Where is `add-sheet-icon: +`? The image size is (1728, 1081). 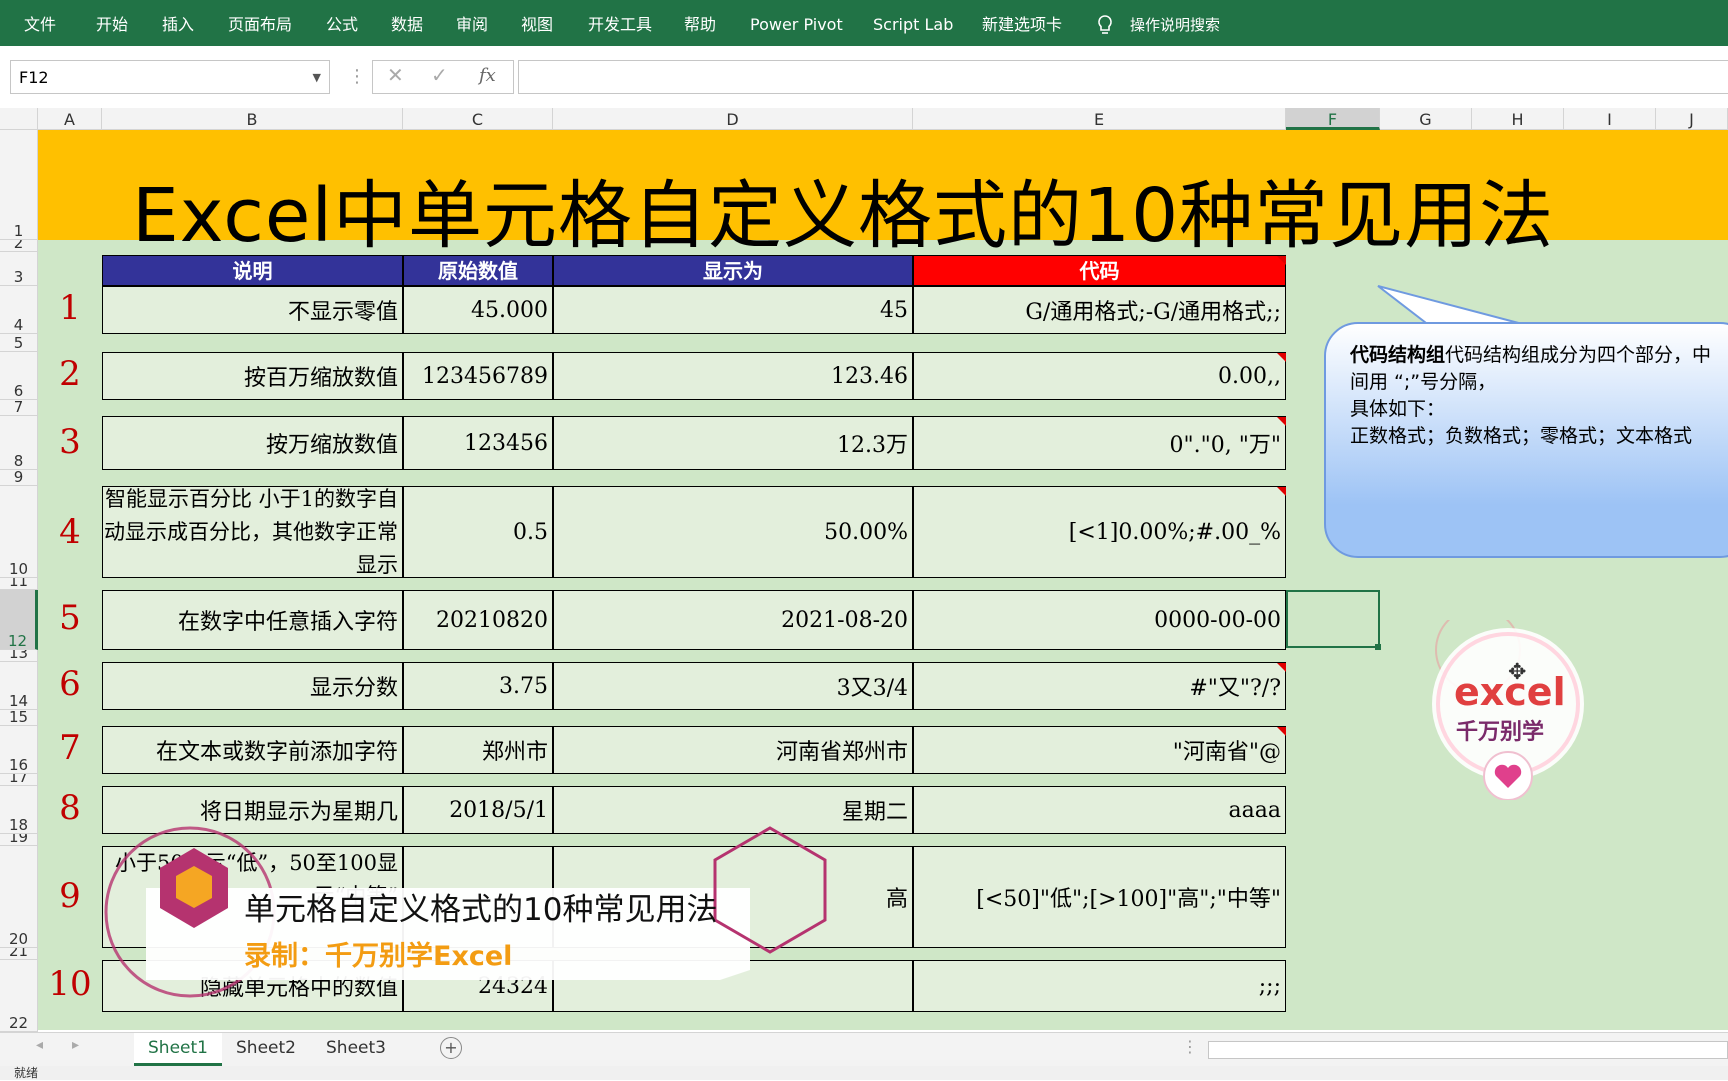 add-sheet-icon: + is located at coordinates (451, 1048).